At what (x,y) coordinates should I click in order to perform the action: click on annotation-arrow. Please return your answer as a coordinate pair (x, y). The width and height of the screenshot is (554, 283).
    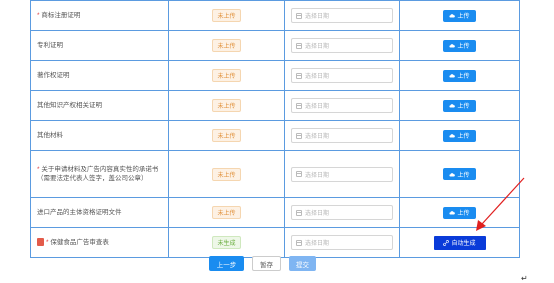
    Looking at the image, I should click on (500, 204).